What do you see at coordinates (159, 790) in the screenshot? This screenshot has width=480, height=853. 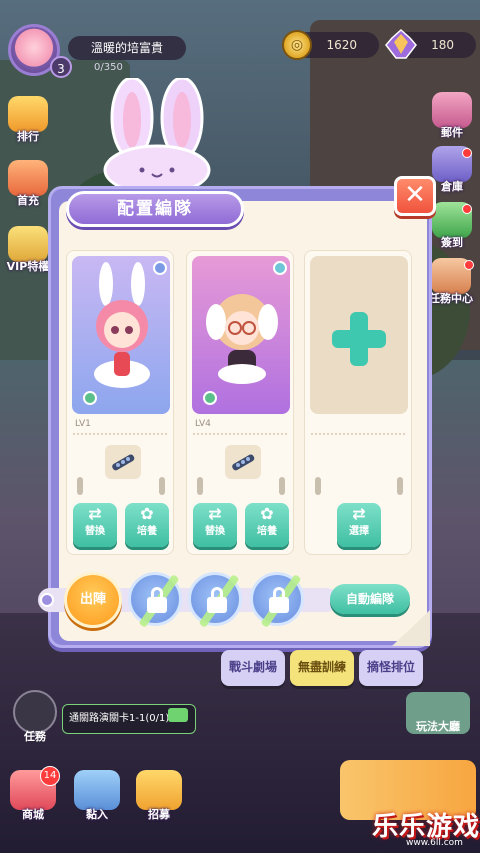 I see `recruit-card-icon` at bounding box center [159, 790].